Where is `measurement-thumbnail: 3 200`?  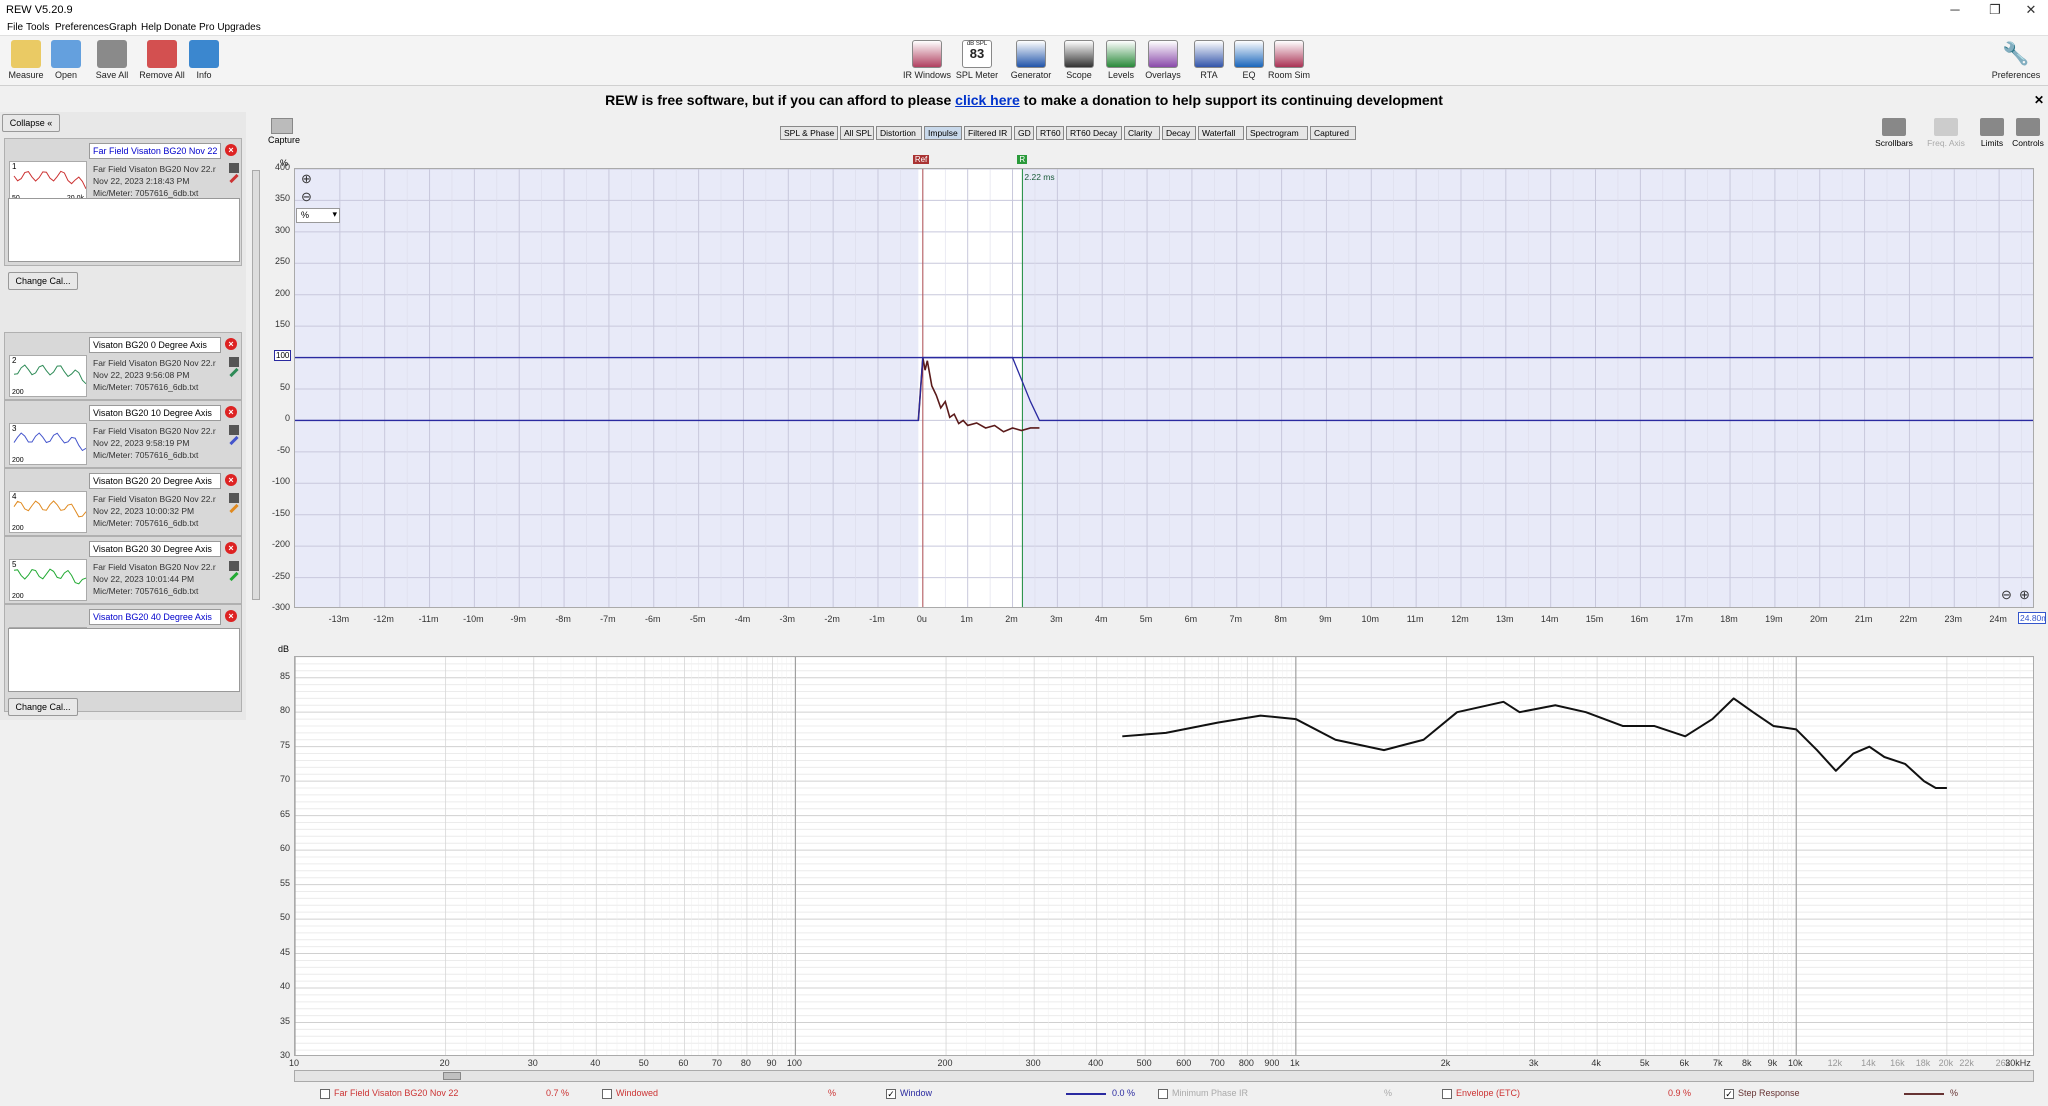
measurement-thumbnail: 3 200 is located at coordinates (48, 444).